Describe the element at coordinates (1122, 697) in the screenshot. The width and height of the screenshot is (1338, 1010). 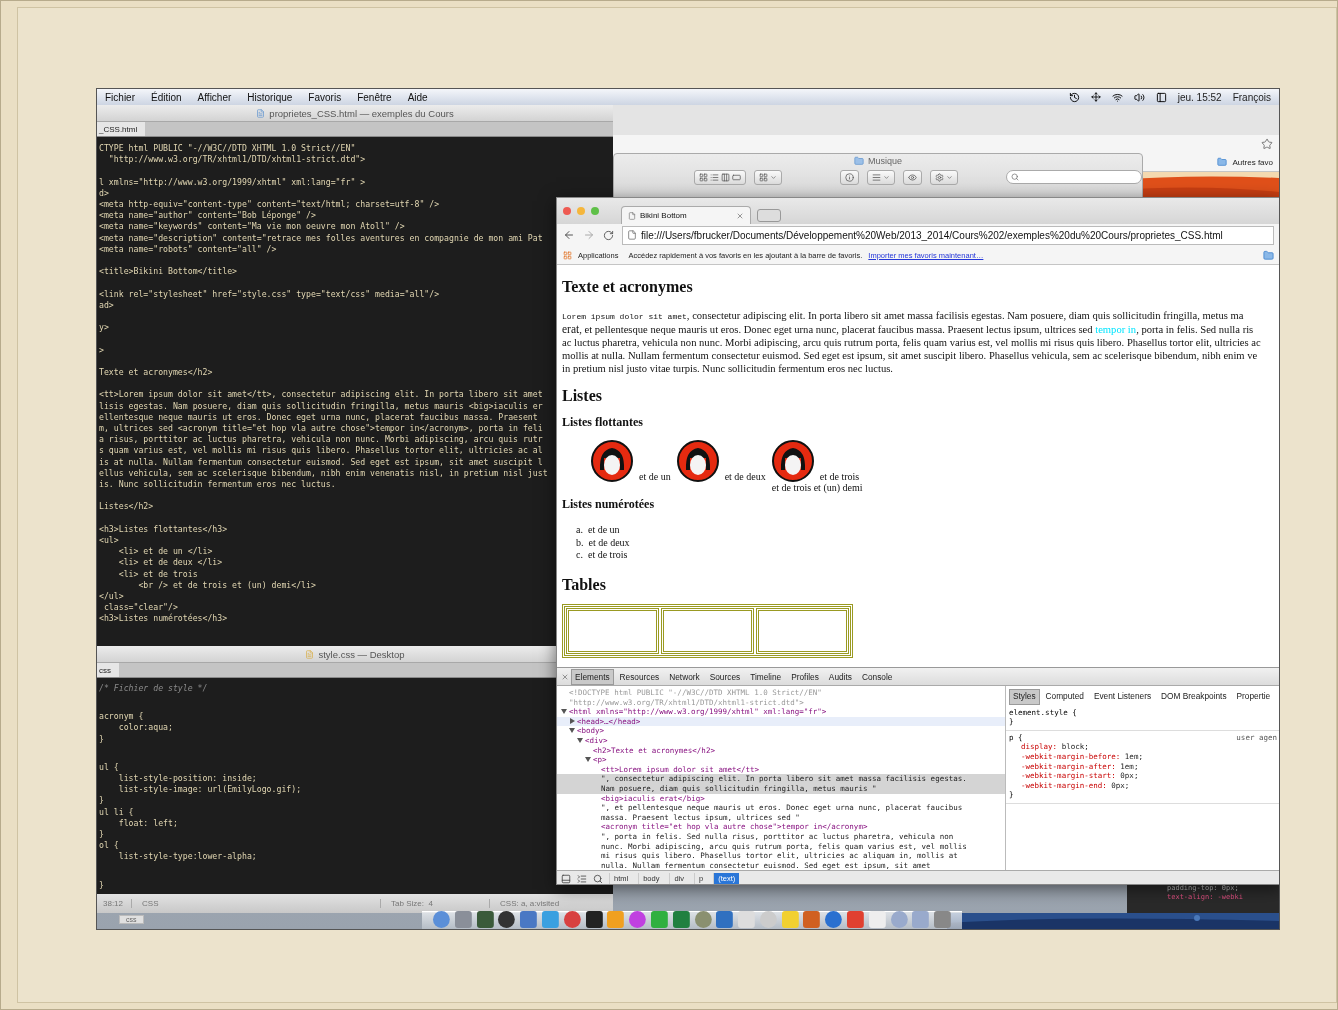
I see `styles-tab: Event Listeners` at that location.